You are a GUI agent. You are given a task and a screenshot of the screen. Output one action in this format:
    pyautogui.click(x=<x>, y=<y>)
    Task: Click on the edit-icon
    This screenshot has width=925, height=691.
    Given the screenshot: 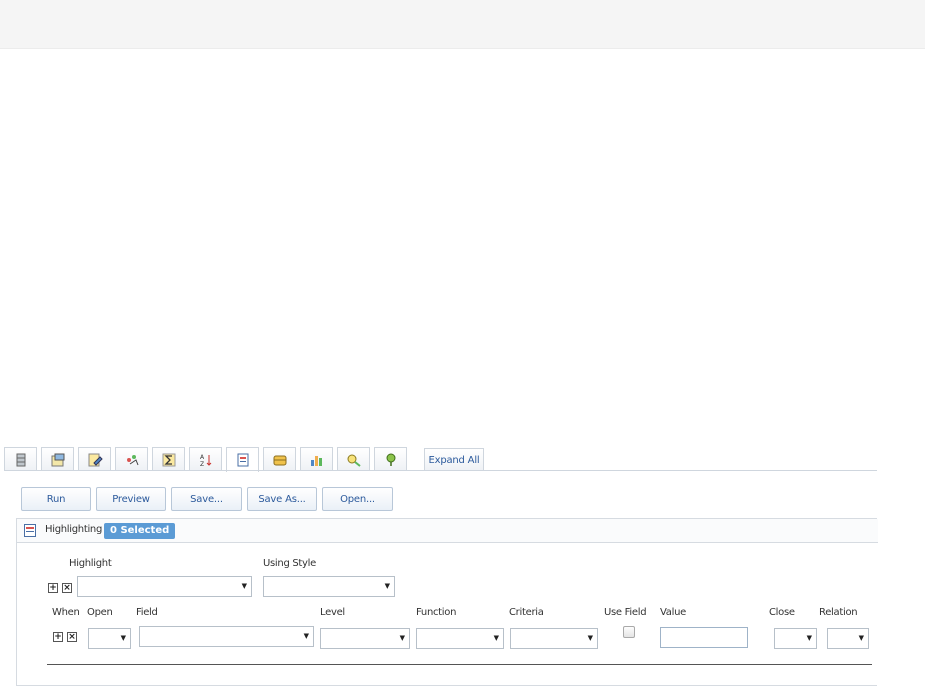 What is the action you would take?
    pyautogui.click(x=95, y=459)
    